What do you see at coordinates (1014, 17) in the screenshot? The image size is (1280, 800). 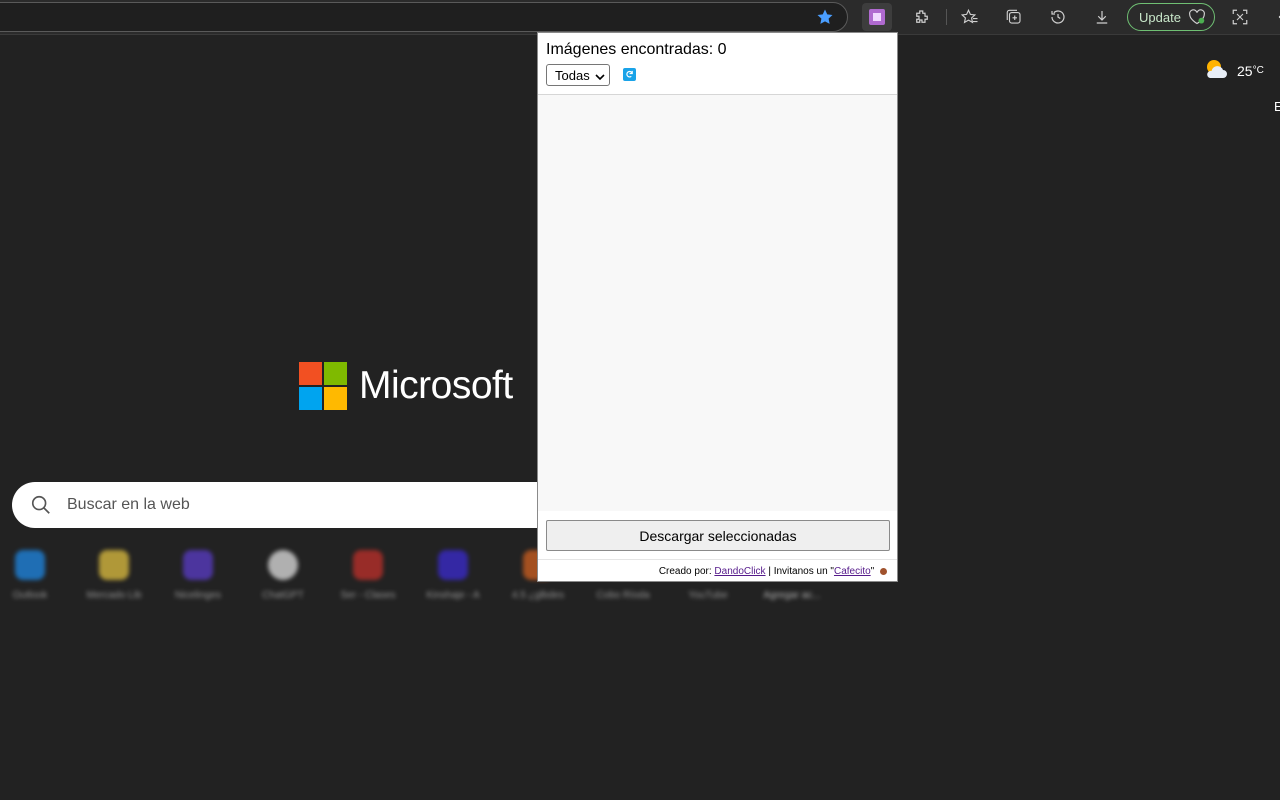 I see `collections-icon` at bounding box center [1014, 17].